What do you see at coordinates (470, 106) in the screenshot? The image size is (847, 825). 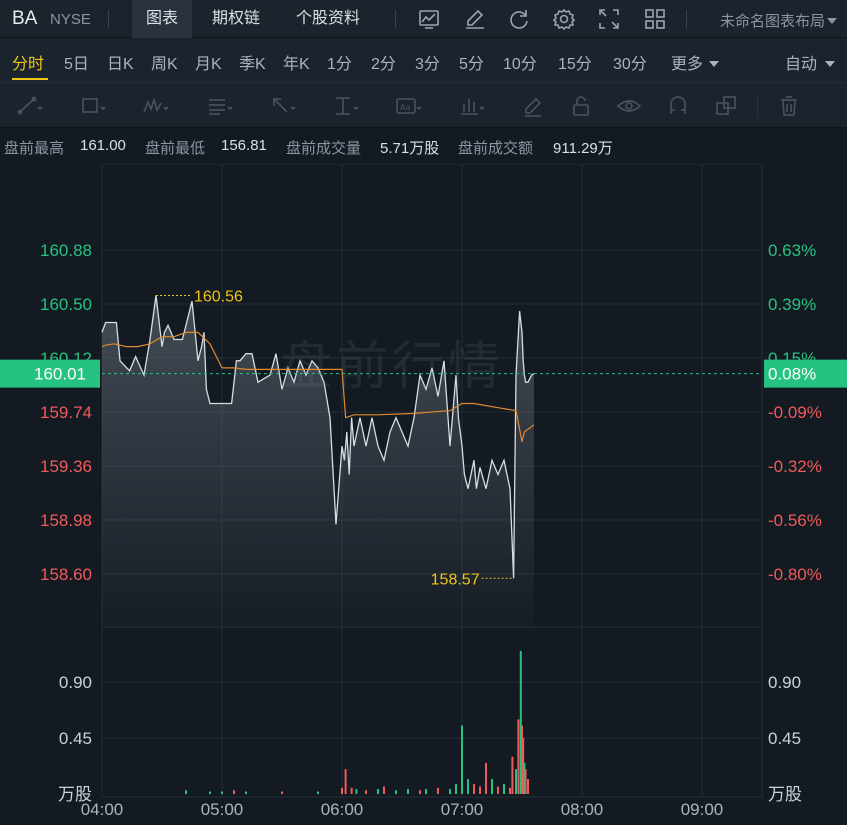 I see `bar-pattern-tool-icon` at bounding box center [470, 106].